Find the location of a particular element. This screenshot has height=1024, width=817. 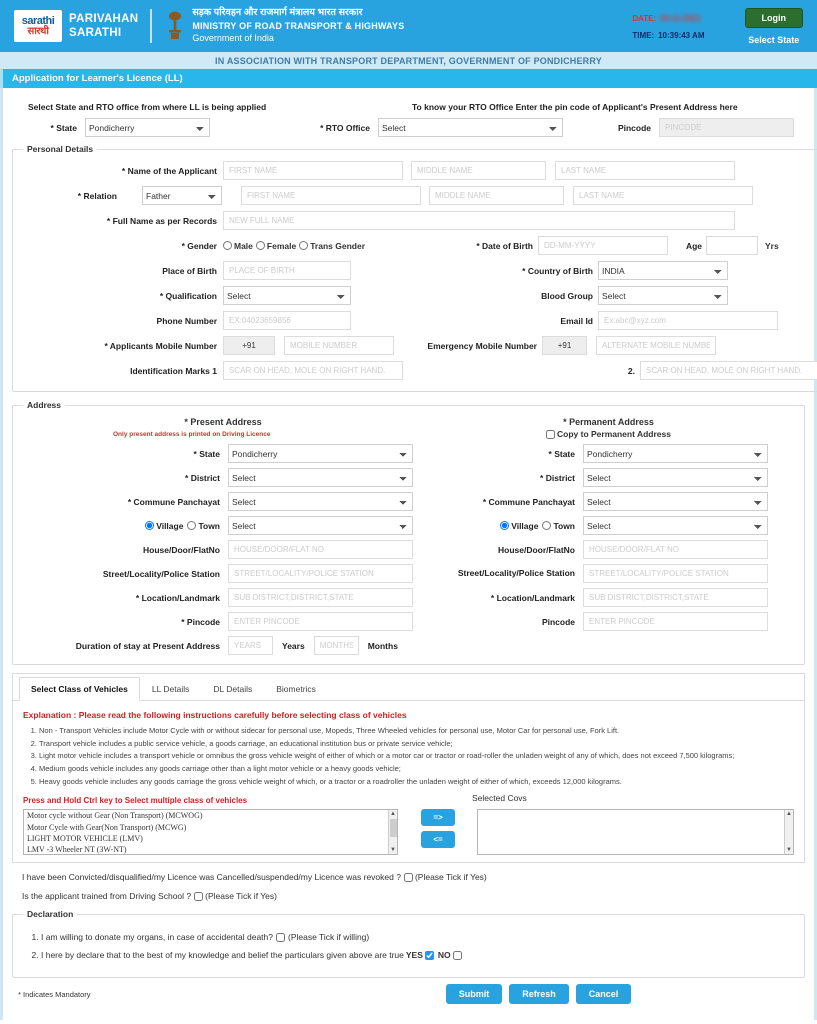

present-location-input is located at coordinates (320, 597).